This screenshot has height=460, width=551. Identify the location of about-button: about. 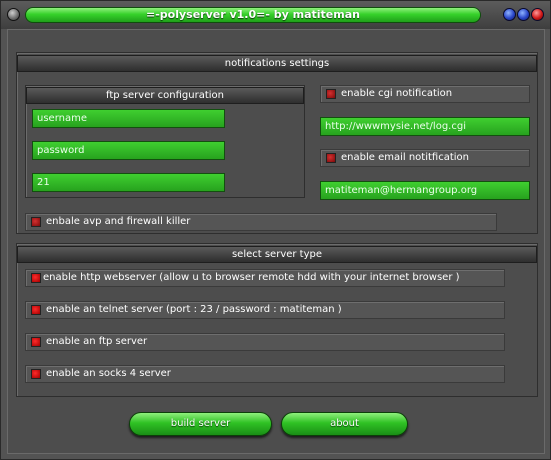
(344, 424).